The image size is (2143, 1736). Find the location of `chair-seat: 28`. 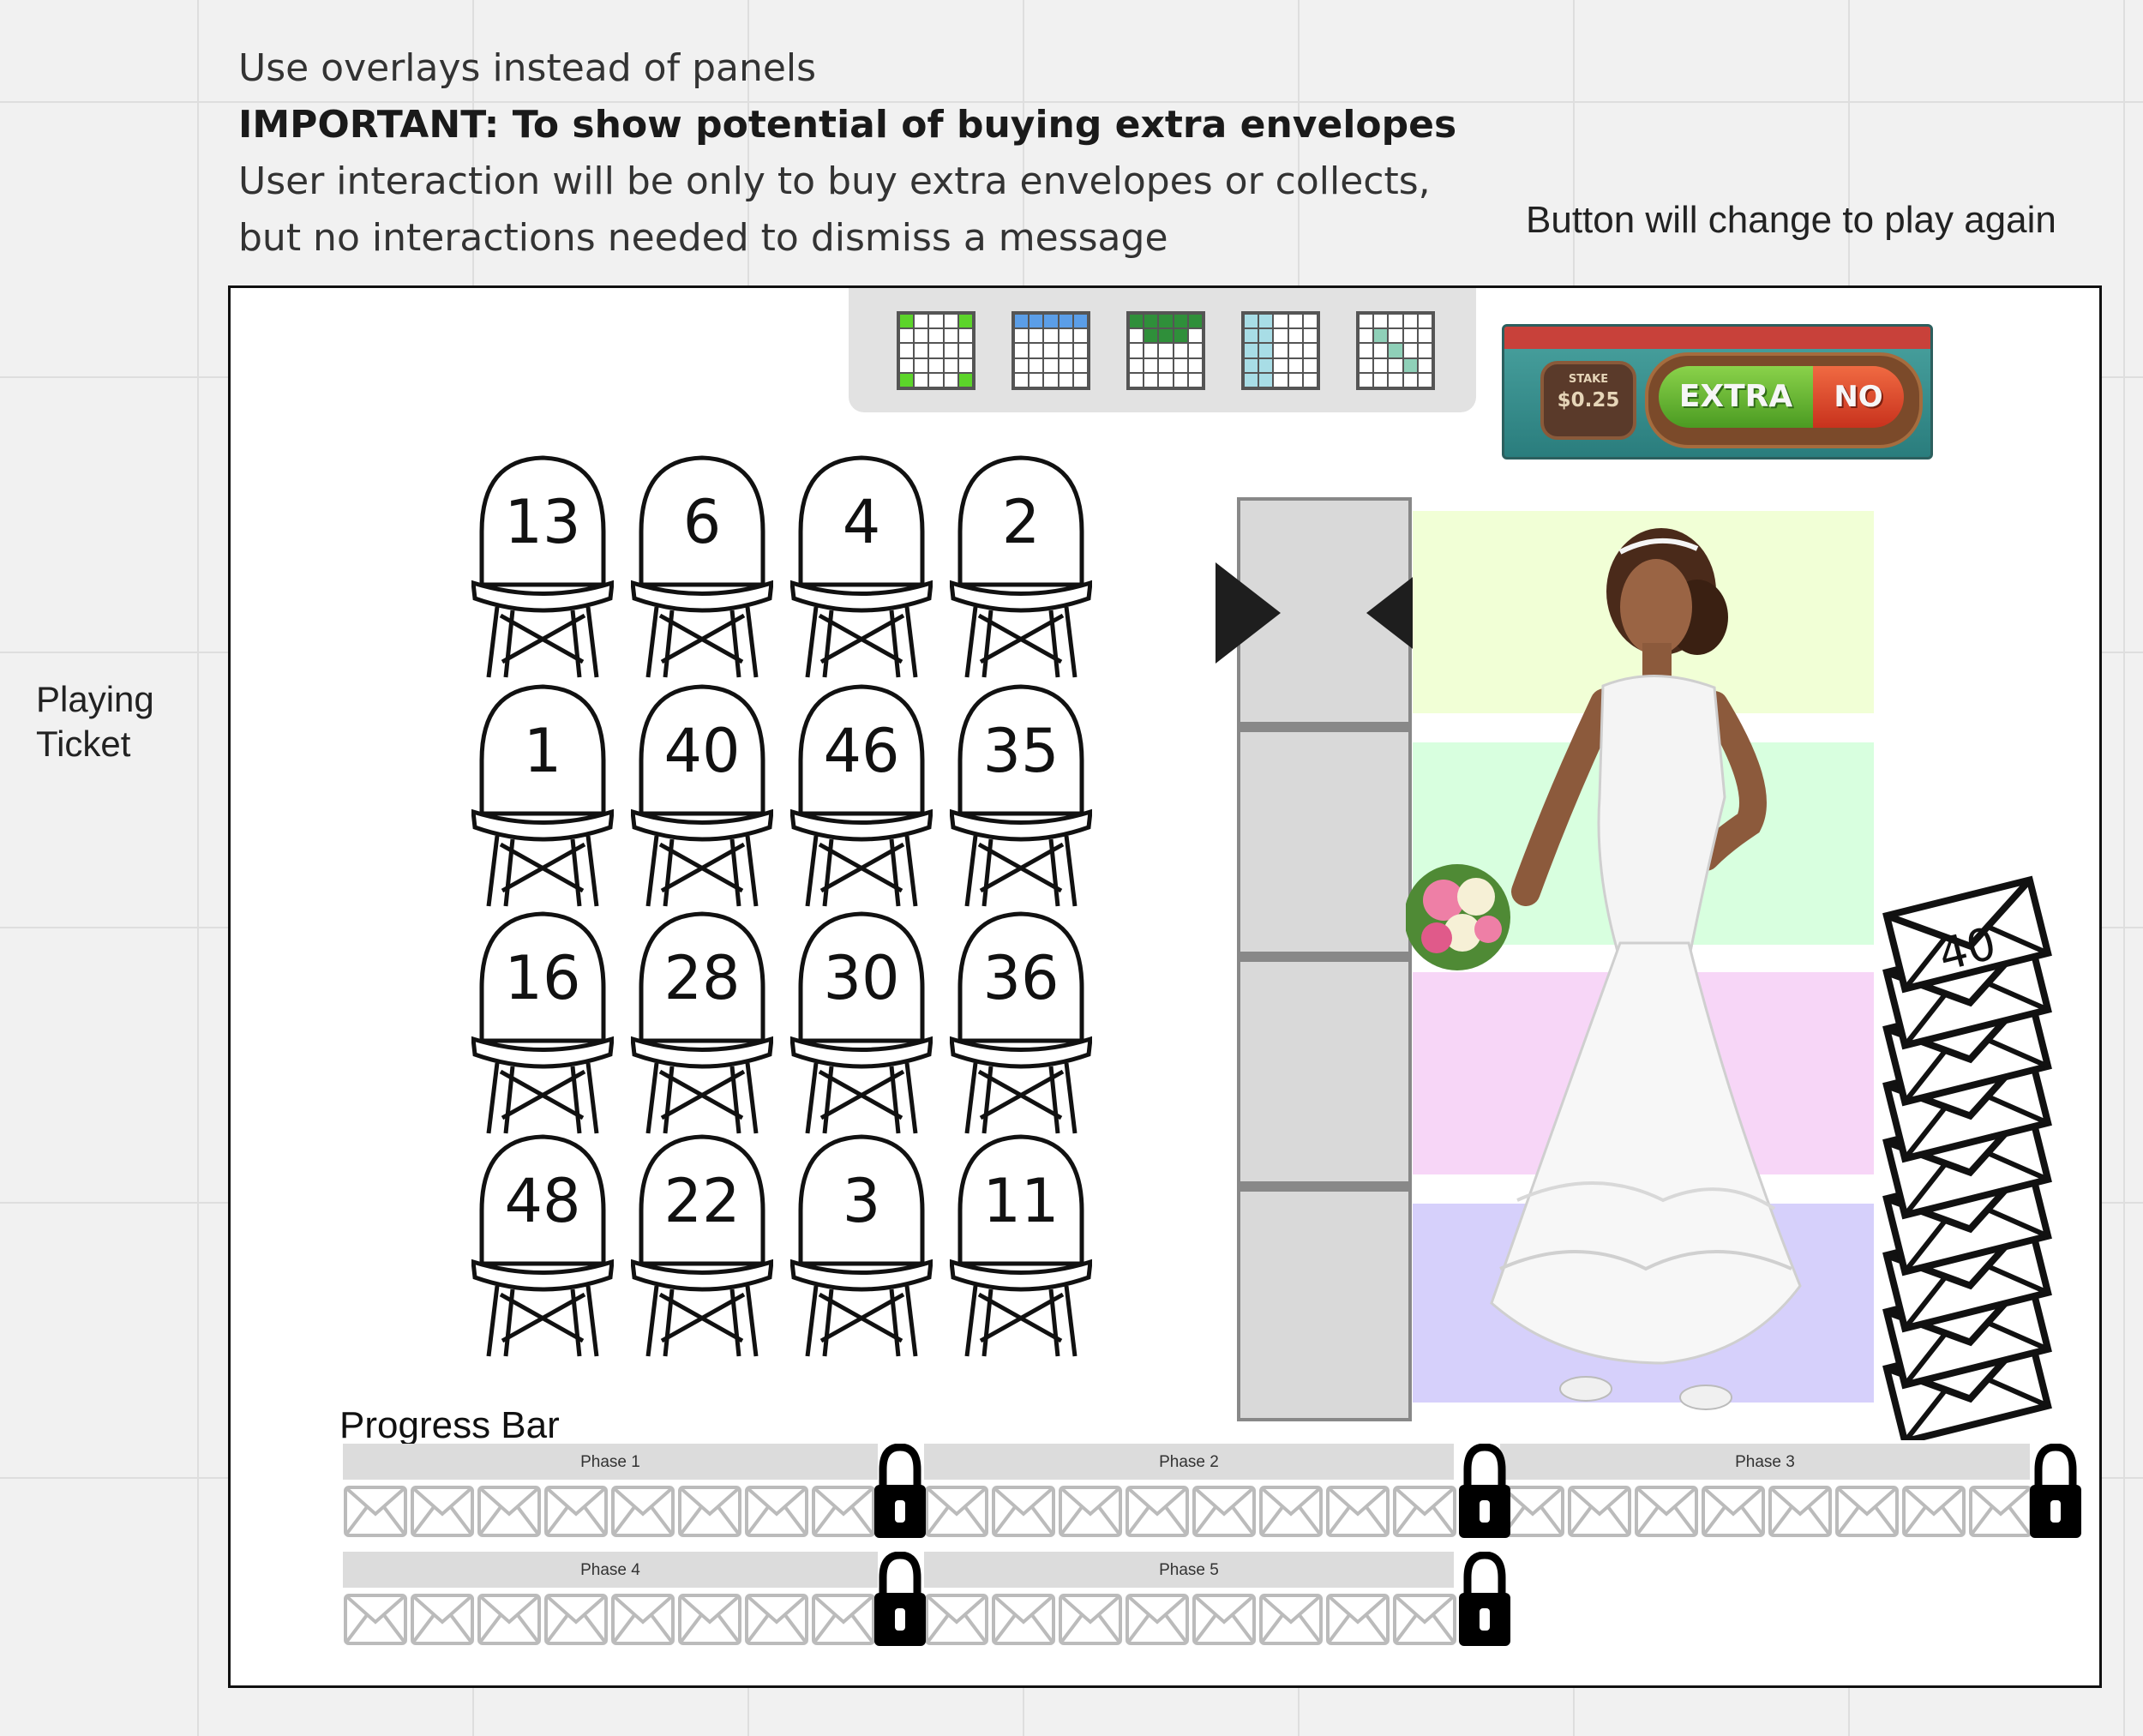

chair-seat: 28 is located at coordinates (702, 1024).